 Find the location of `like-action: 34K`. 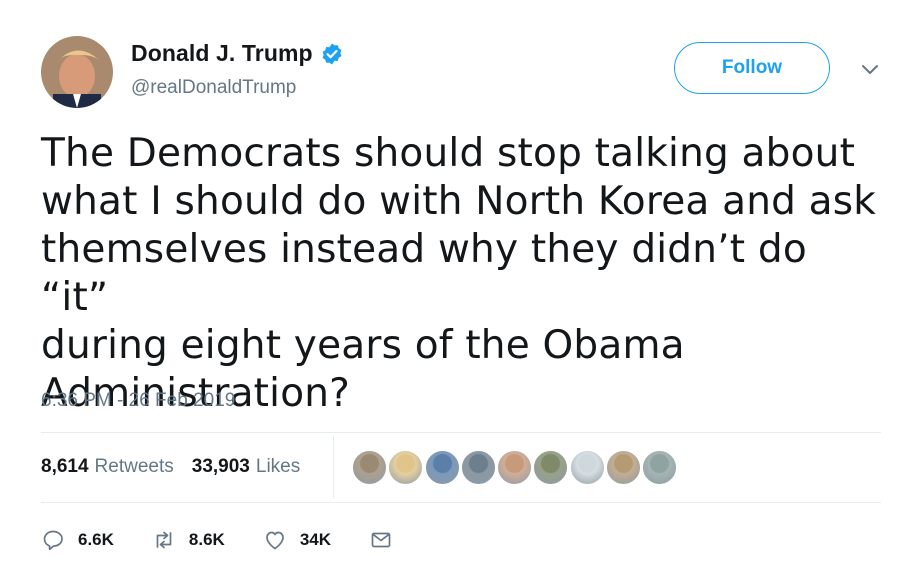

like-action: 34K is located at coordinates (297, 540).